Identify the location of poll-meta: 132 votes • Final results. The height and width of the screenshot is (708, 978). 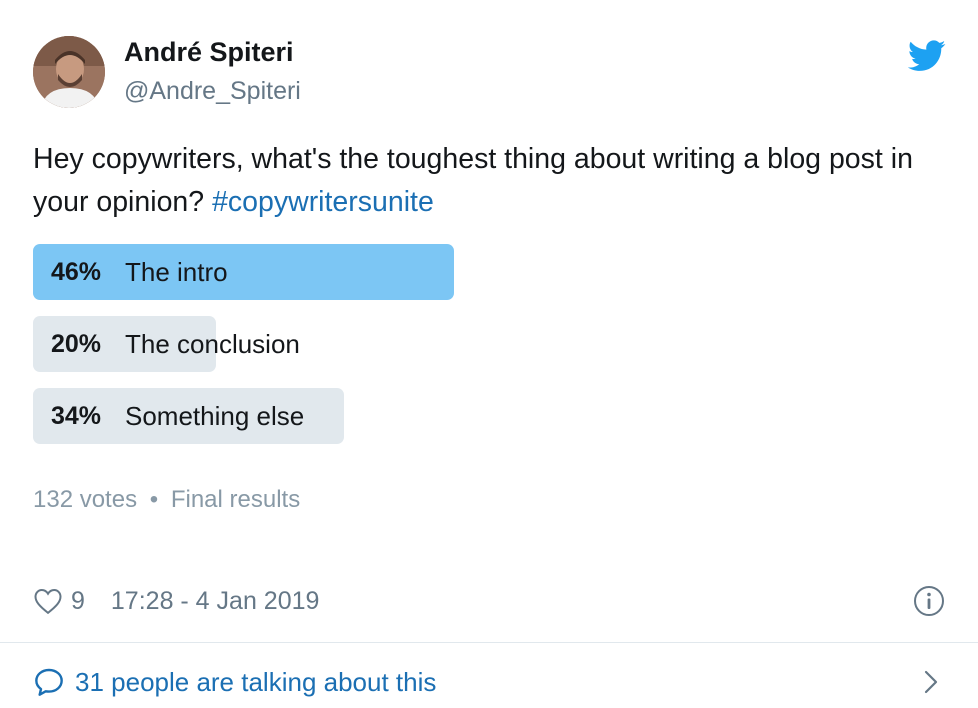
(166, 500).